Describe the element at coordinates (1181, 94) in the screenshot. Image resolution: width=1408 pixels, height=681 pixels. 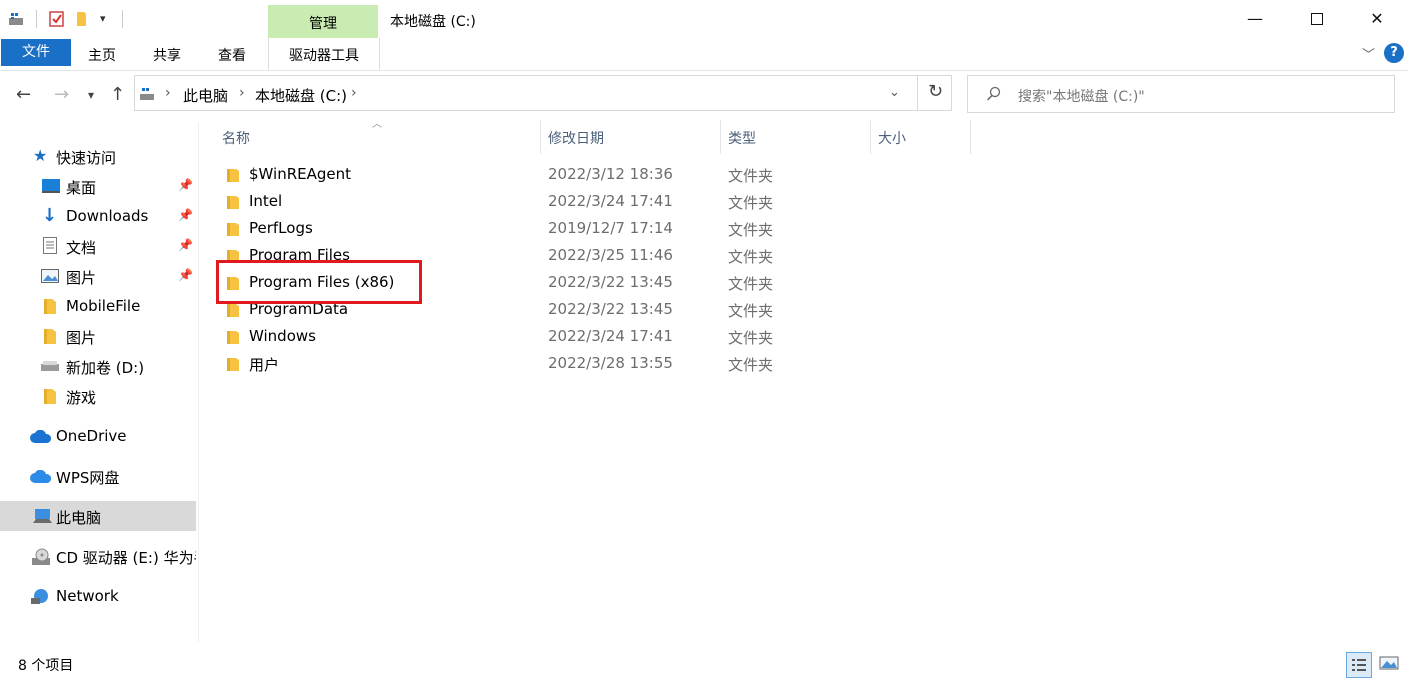
I see `search-box: 搜索"本地磁盘 (C:)"` at that location.